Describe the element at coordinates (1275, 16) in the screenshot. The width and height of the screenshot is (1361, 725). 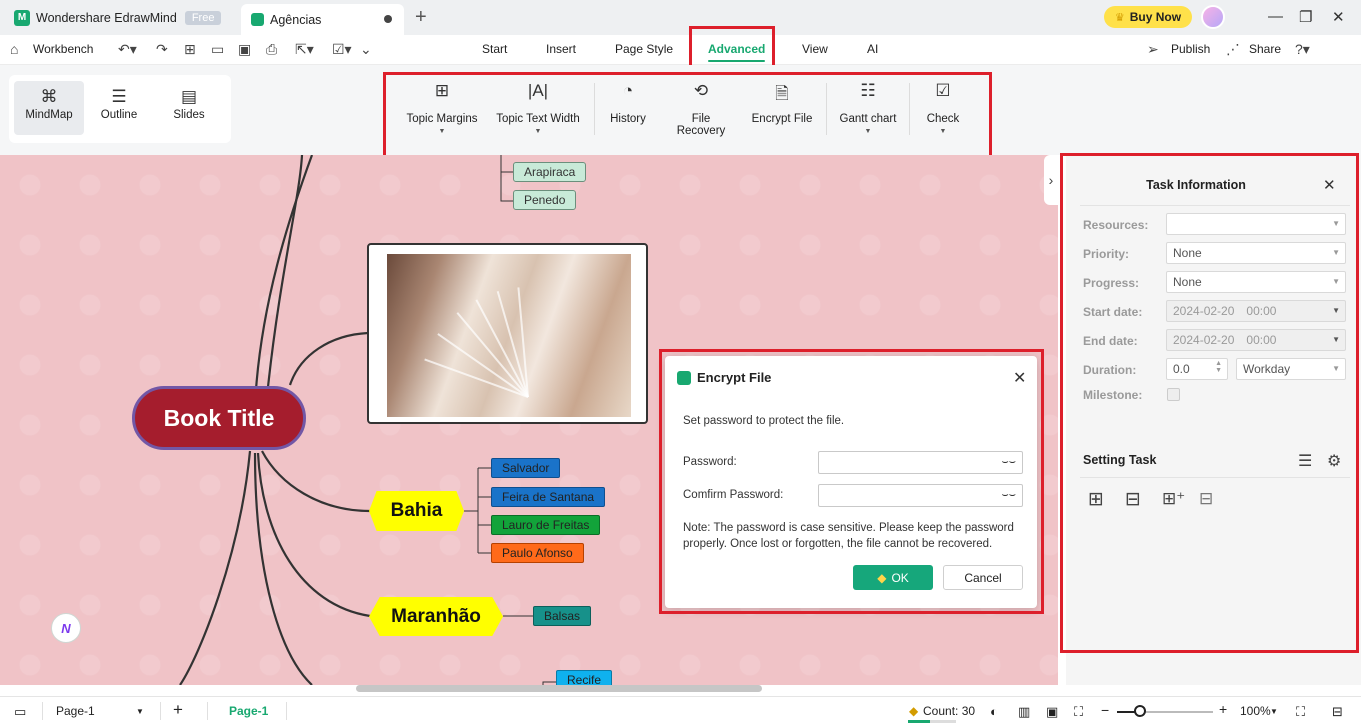
I see `minimize-icon: —` at that location.